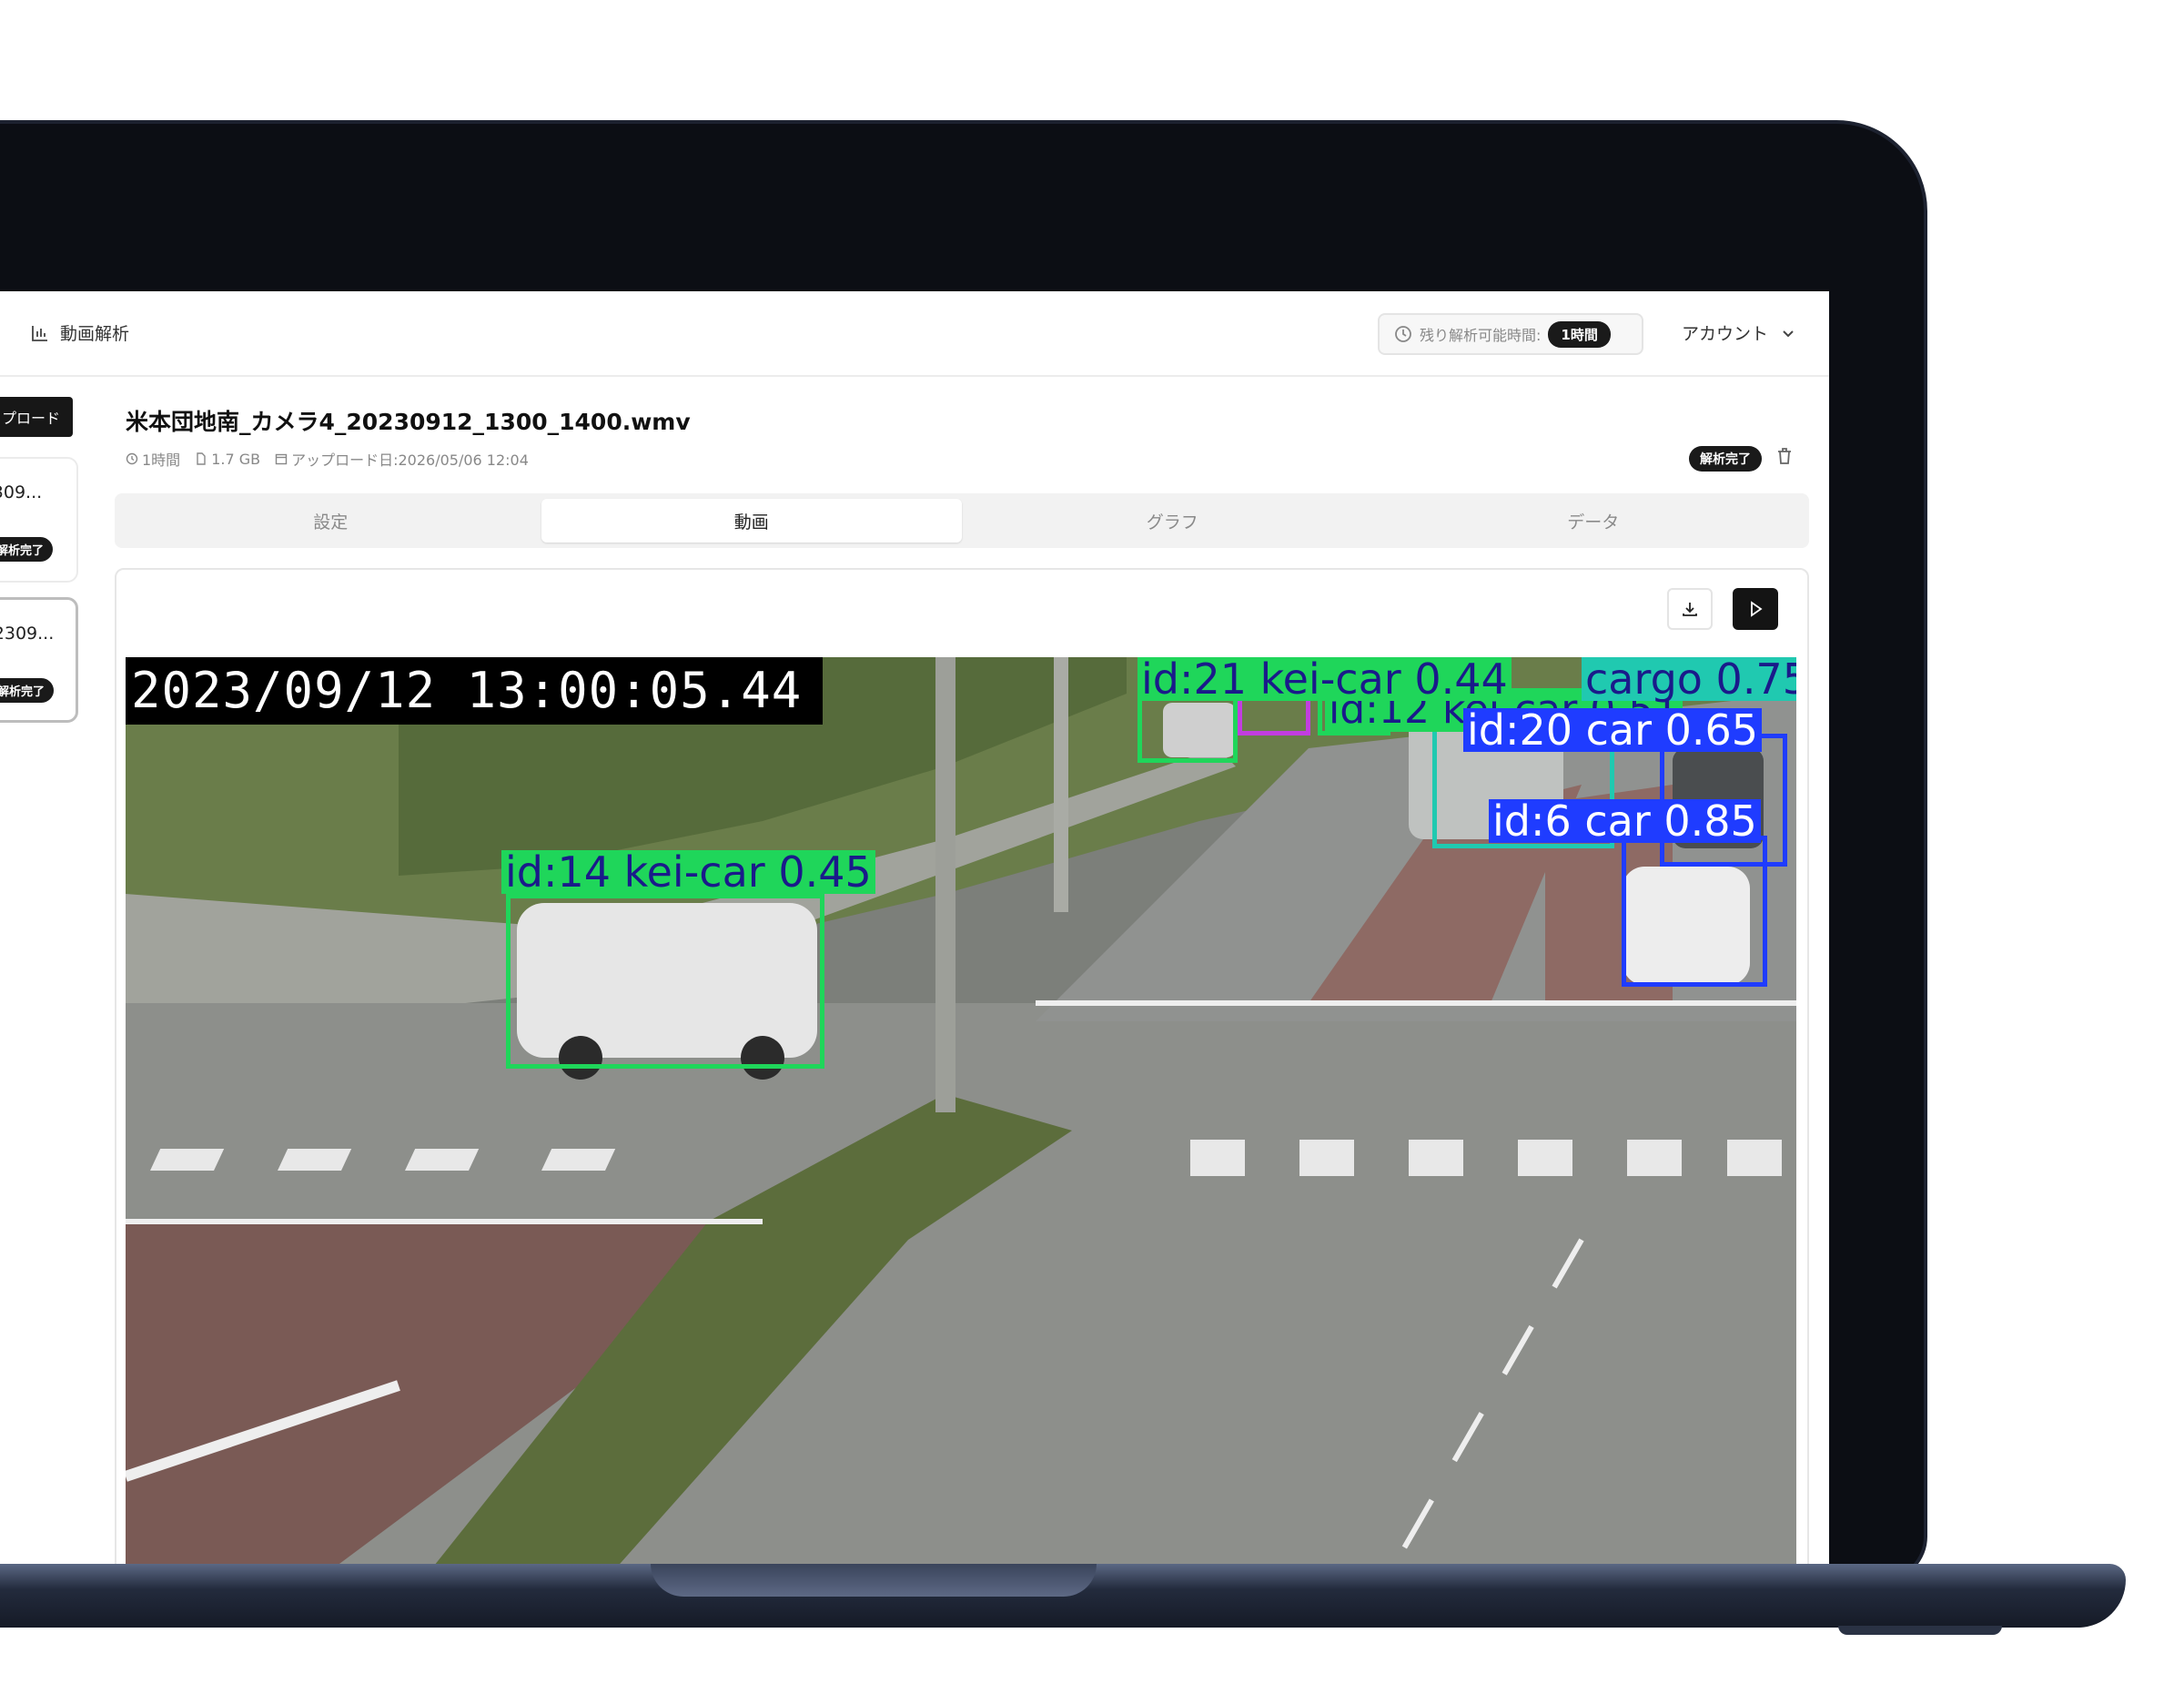 This screenshot has width=2184, height=1694. Describe the element at coordinates (236, 459) in the screenshot. I see `meta-size-text: 1.7 GB` at that location.